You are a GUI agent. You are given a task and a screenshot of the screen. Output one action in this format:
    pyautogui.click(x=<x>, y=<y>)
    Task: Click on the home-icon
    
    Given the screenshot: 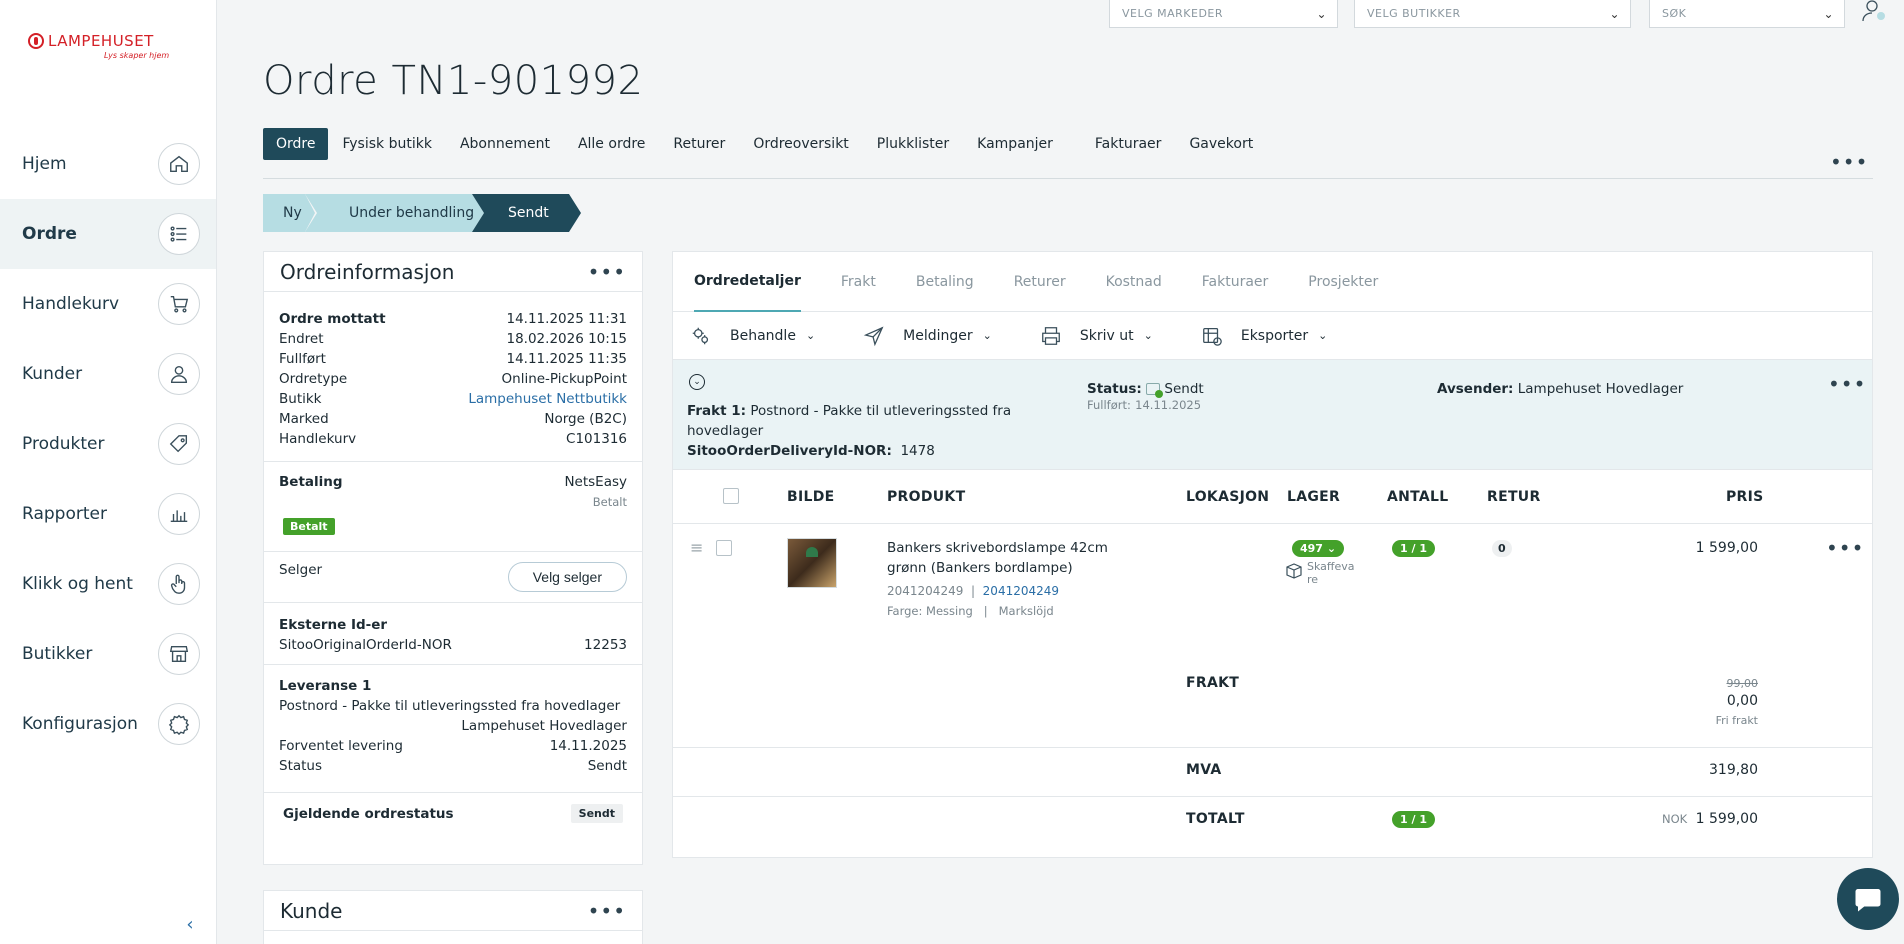 What is the action you would take?
    pyautogui.click(x=179, y=164)
    